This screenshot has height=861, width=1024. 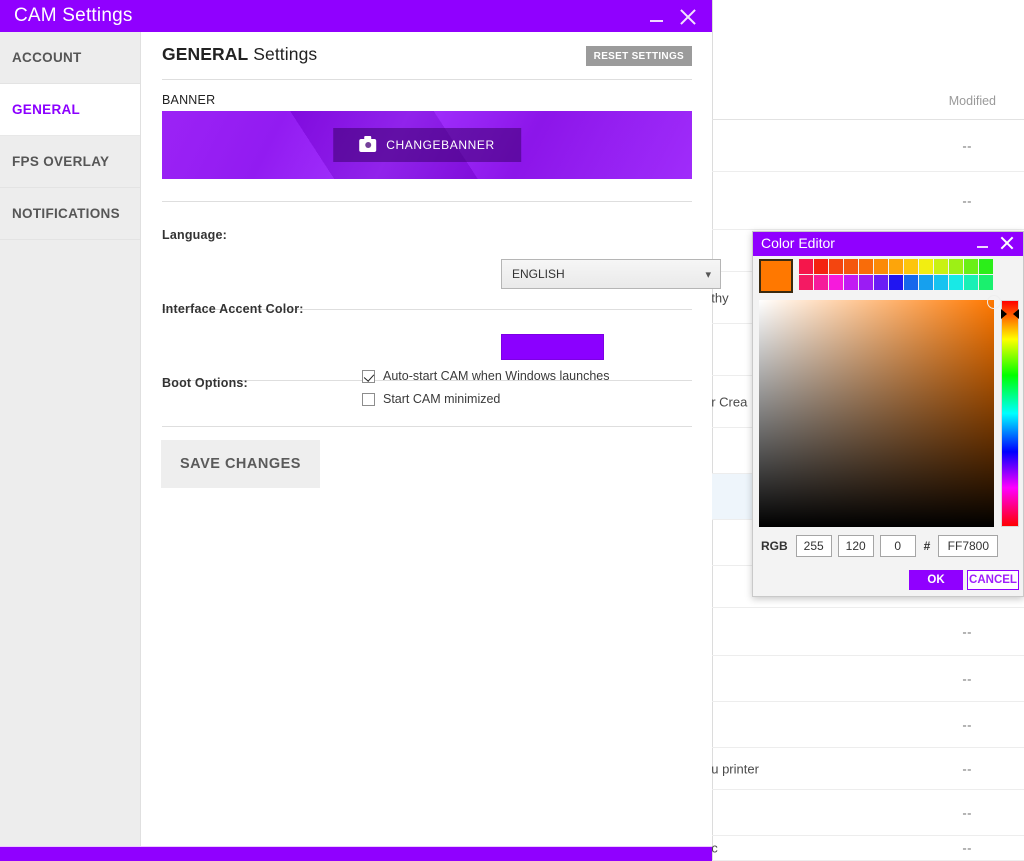 I want to click on boot-option-autostart: Auto-start CAM when Windows launches, so click(x=485, y=376).